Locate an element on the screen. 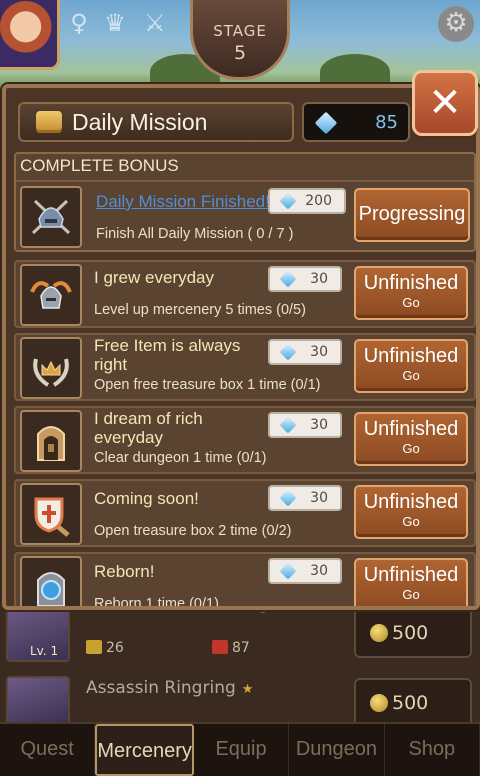 The width and height of the screenshot is (480, 776). game-hud: ♀ ♛ ⚔ STAGE 5 ⚙ is located at coordinates (240, 45).